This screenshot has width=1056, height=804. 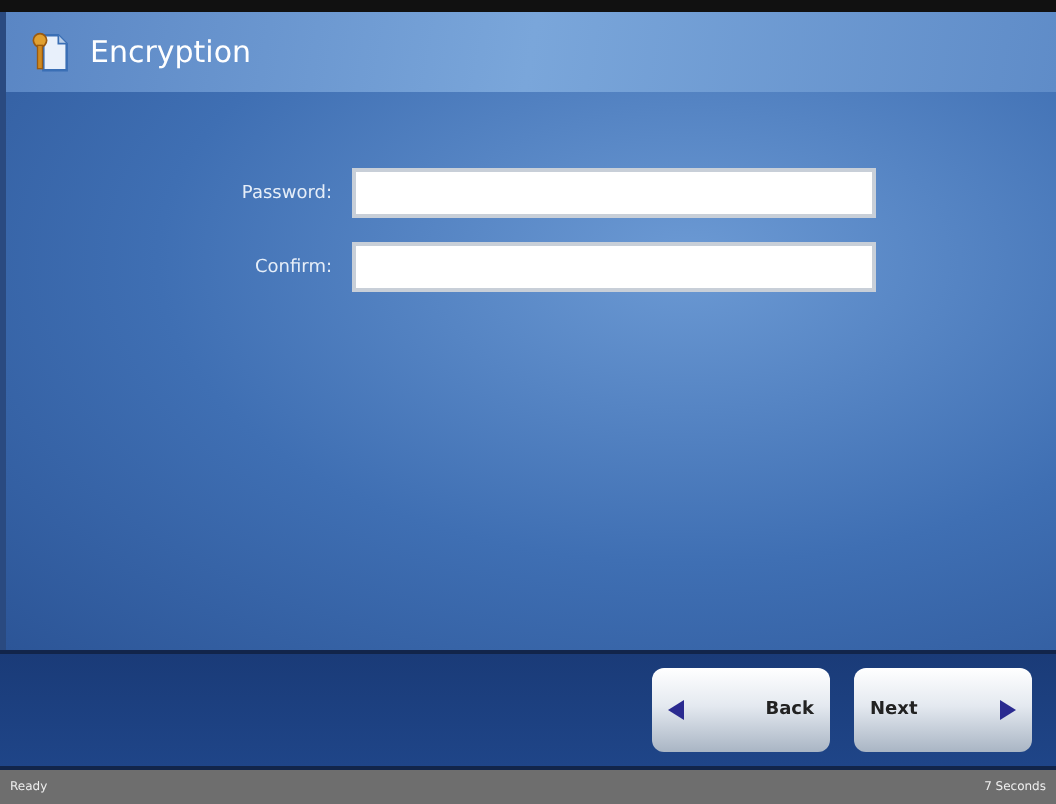 I want to click on field-label: Confirm:, so click(x=292, y=267).